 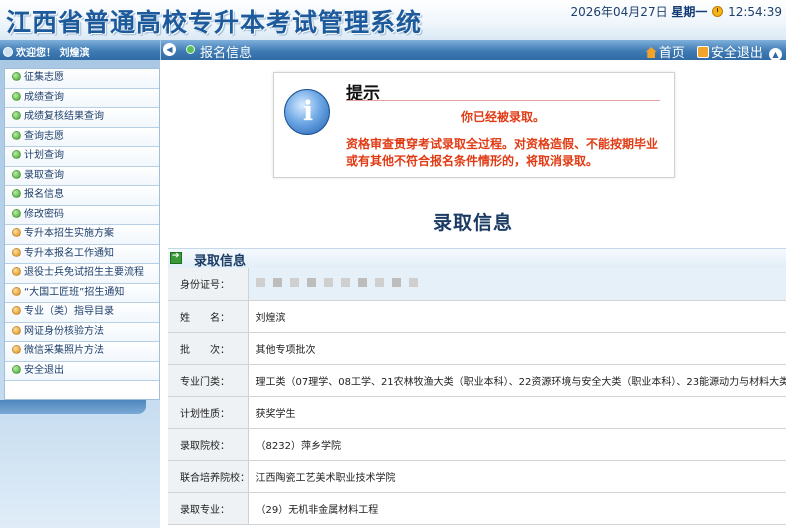 I want to click on field-value: （8232）萍乡学院, so click(x=517, y=444).